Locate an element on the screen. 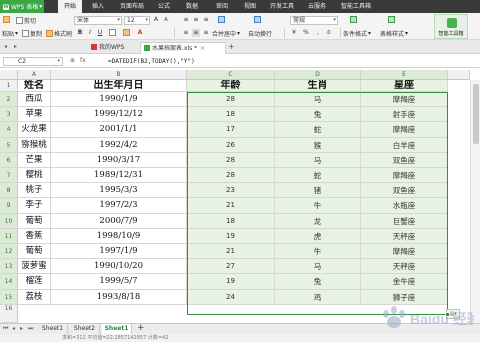 This screenshot has width=480, height=342. table-cell: 1997/2/3 is located at coordinates (119, 206).